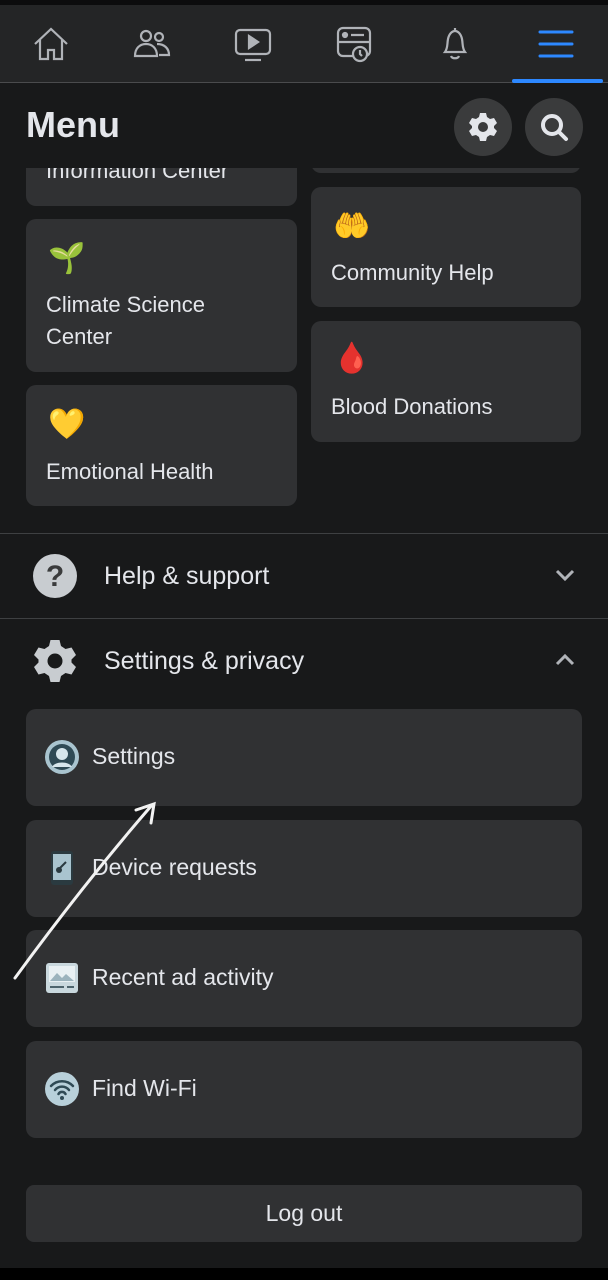 Image resolution: width=608 pixels, height=1280 pixels. I want to click on tab-notifications, so click(454, 44).